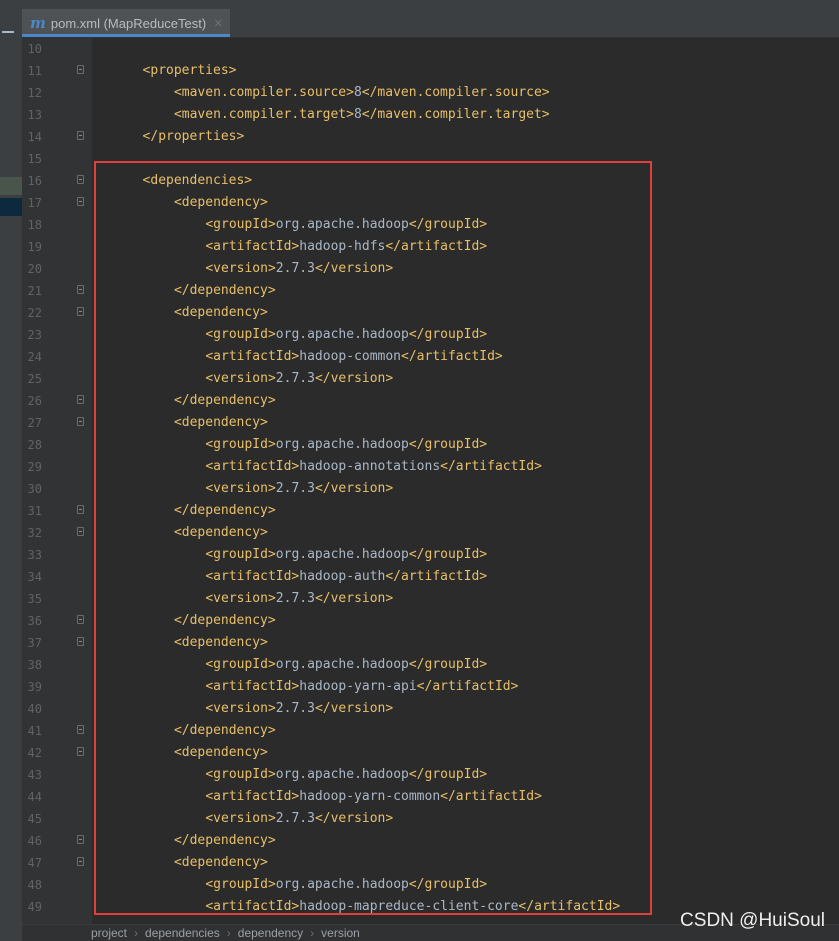  I want to click on code-line: 17 <dependency>, so click(430, 203).